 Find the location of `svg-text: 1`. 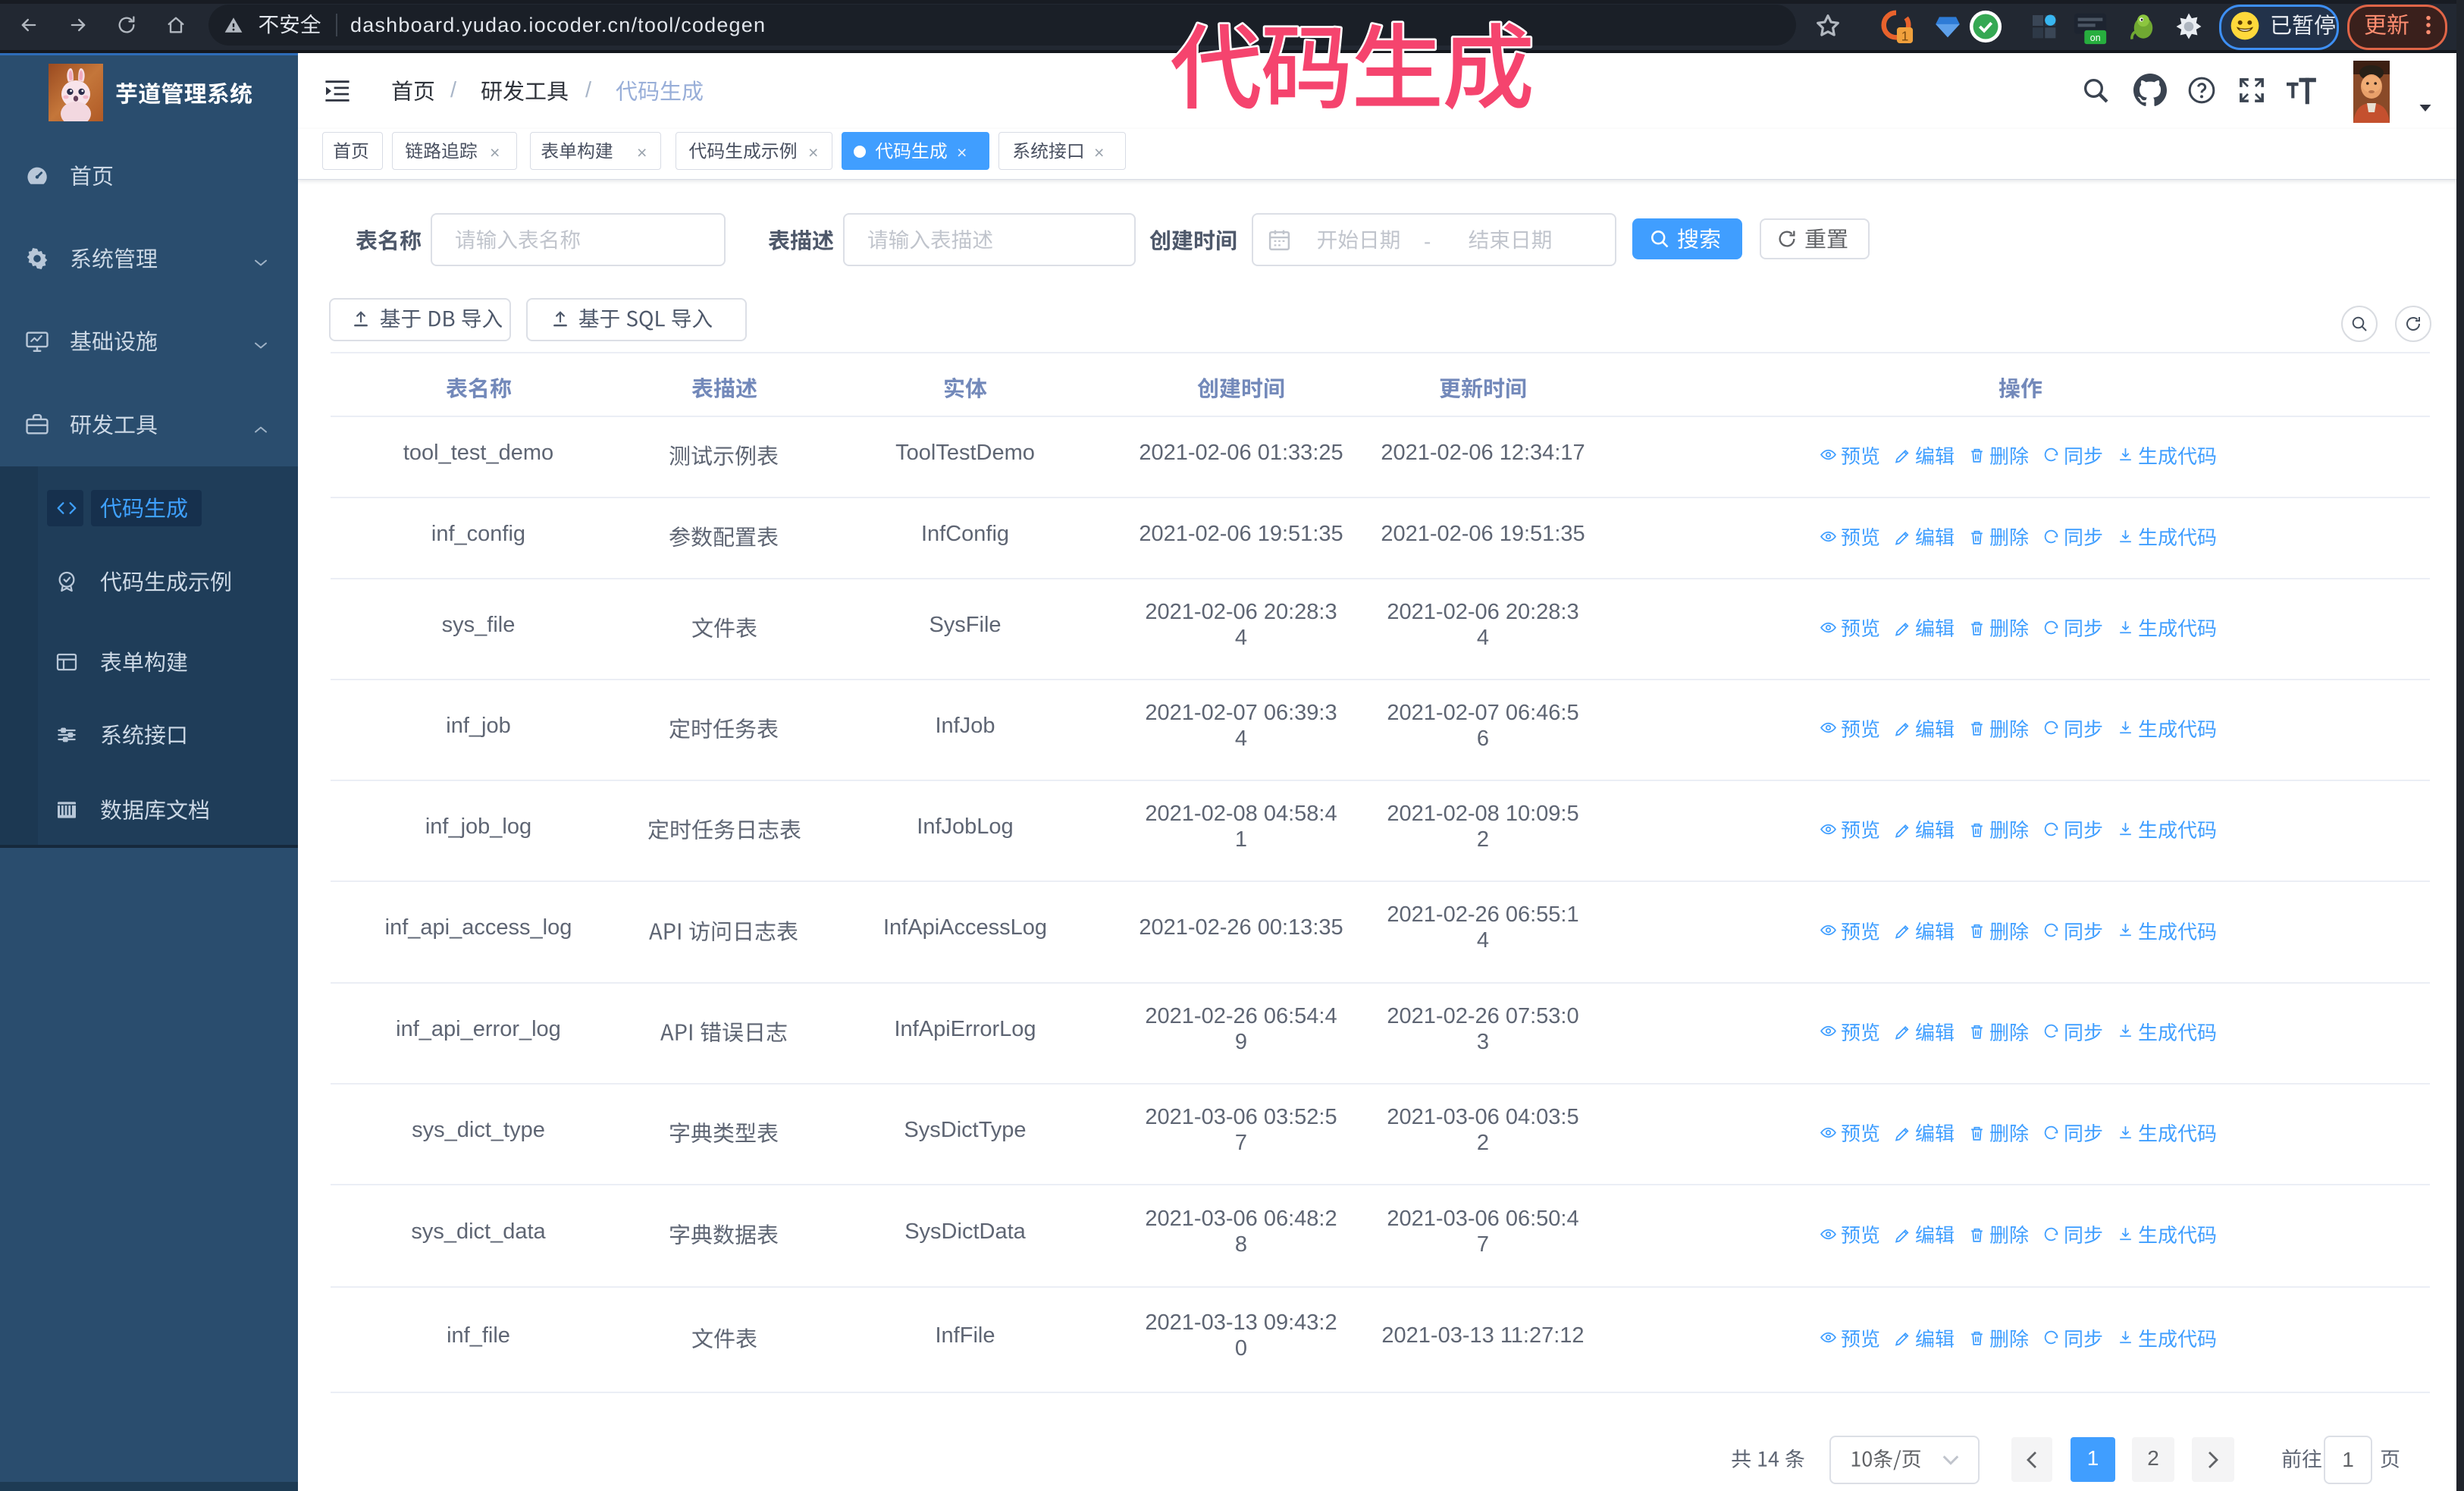

svg-text: 1 is located at coordinates (1905, 35).